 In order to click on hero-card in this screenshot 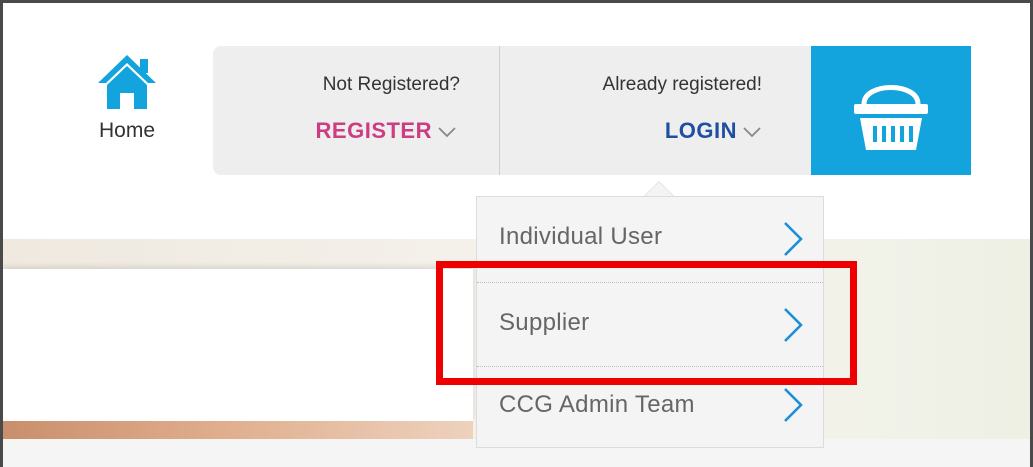, I will do `click(238, 345)`.